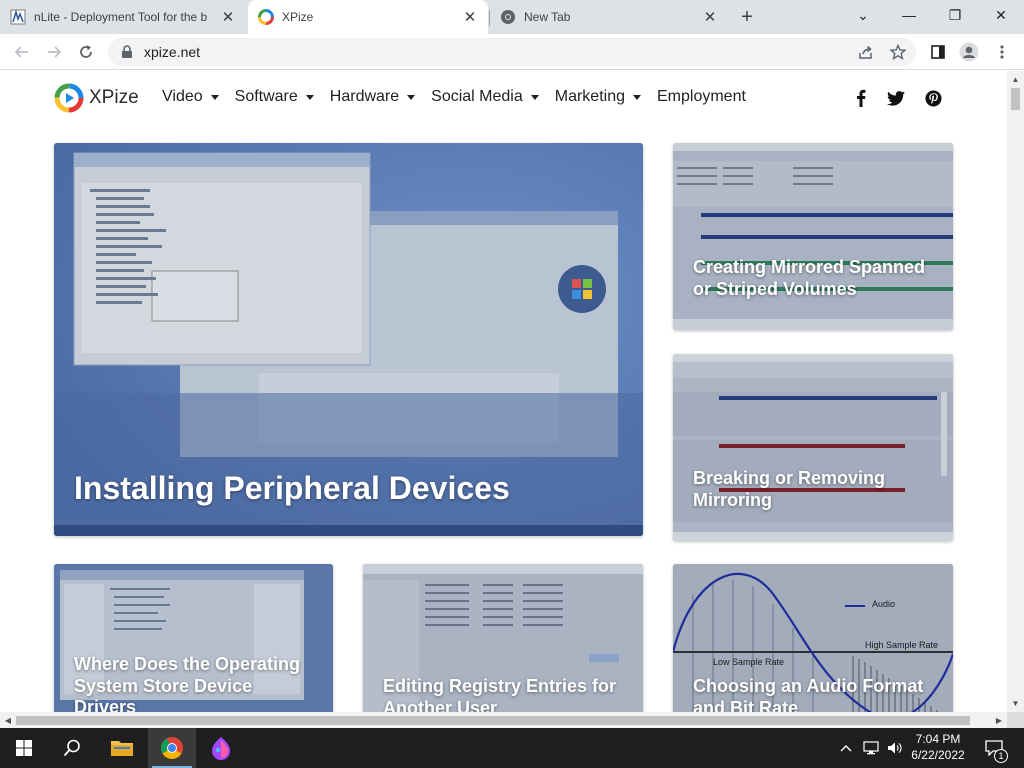 This screenshot has width=1024, height=768. Describe the element at coordinates (1001, 756) in the screenshot. I see `notification-count-badge: 1` at that location.